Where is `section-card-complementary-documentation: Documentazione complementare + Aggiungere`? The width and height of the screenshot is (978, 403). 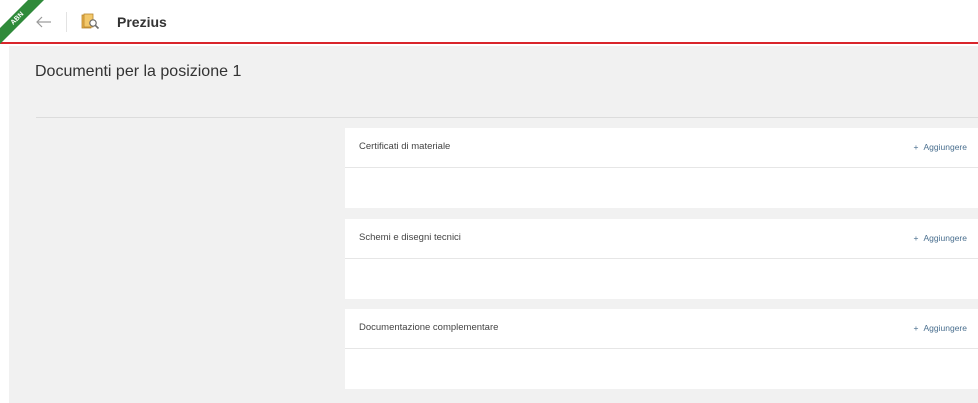
section-card-complementary-documentation: Documentazione complementare + Aggiungere is located at coordinates (661, 349).